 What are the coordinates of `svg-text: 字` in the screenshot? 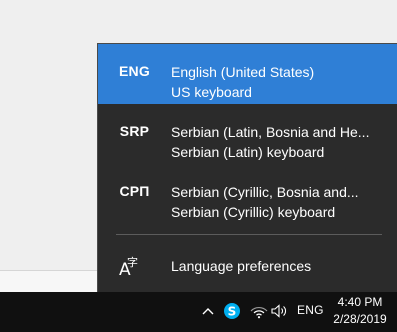 It's located at (132, 262).